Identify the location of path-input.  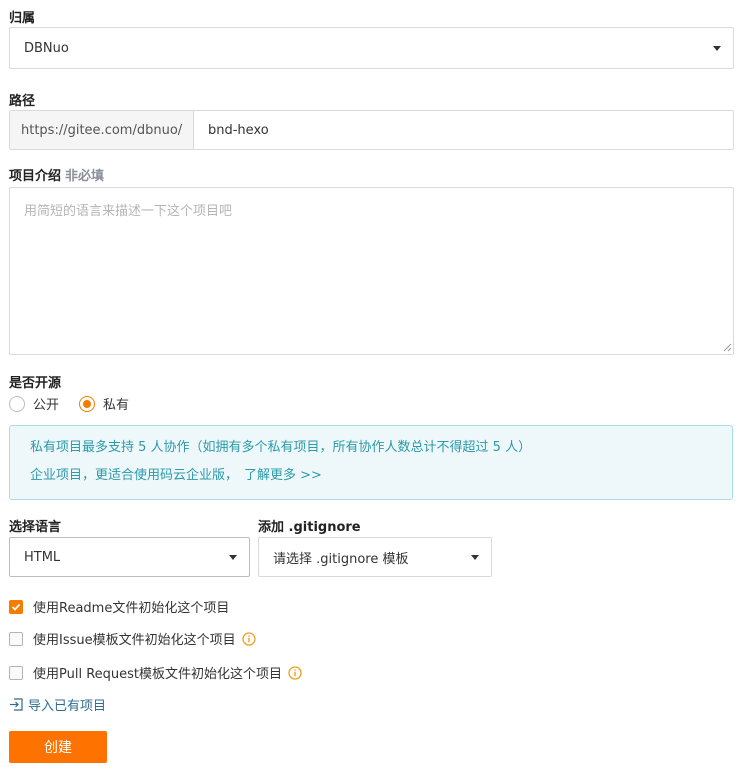
(463, 130).